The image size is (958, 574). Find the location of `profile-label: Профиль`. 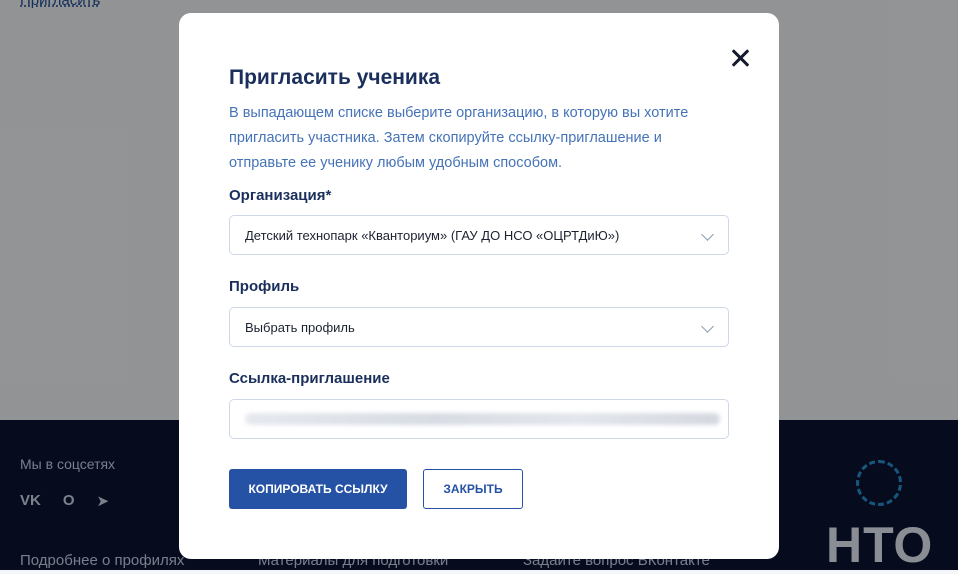

profile-label: Профиль is located at coordinates (264, 286).